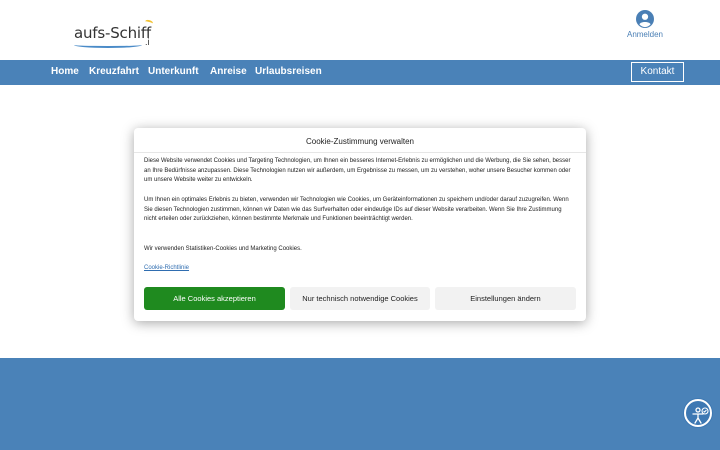  What do you see at coordinates (147, 42) in the screenshot?
I see `logo-suffix: .i` at bounding box center [147, 42].